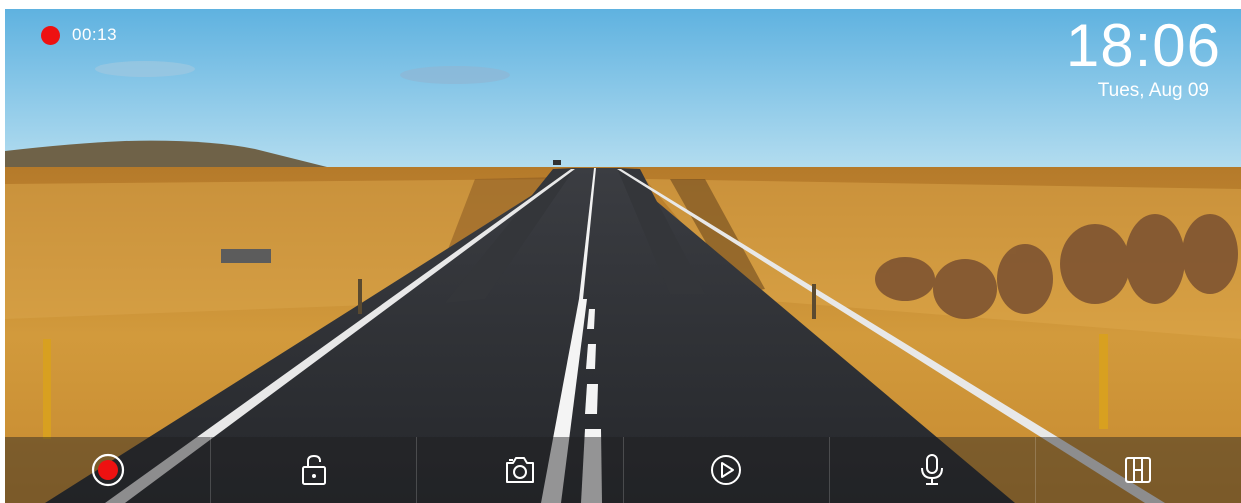 The width and height of the screenshot is (1241, 503). Describe the element at coordinates (95, 34) in the screenshot. I see `recording-time: 00:13` at that location.